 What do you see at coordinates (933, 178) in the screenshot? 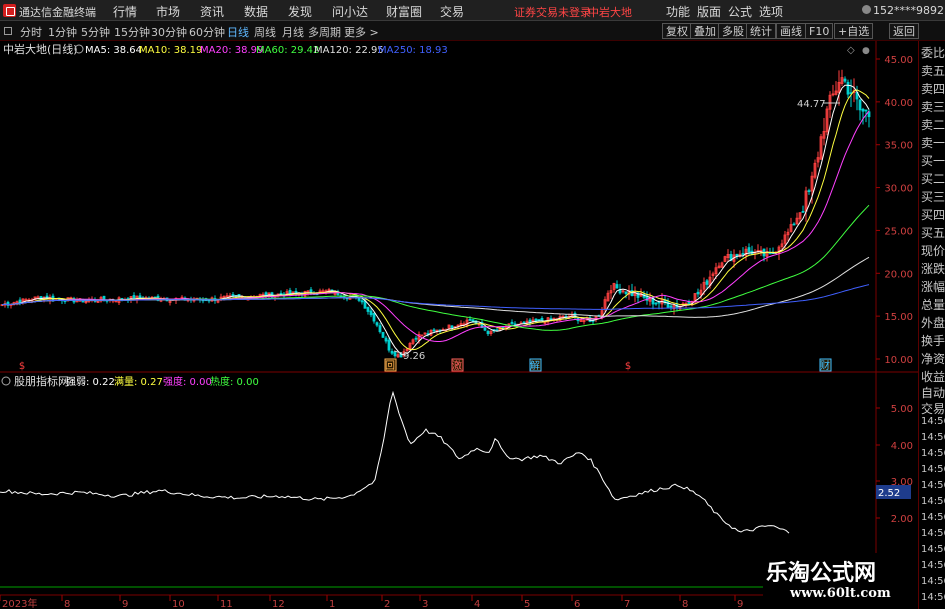
I see `sidebar-item: 买二` at bounding box center [933, 178].